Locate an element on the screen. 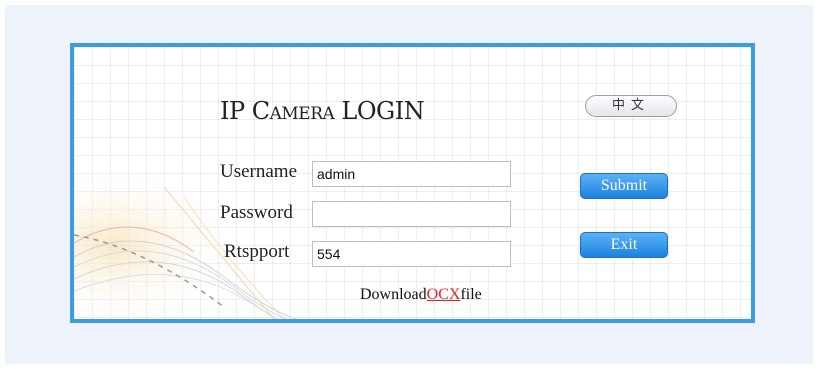 The width and height of the screenshot is (818, 369). language-toggle-button: 中文 is located at coordinates (631, 106).